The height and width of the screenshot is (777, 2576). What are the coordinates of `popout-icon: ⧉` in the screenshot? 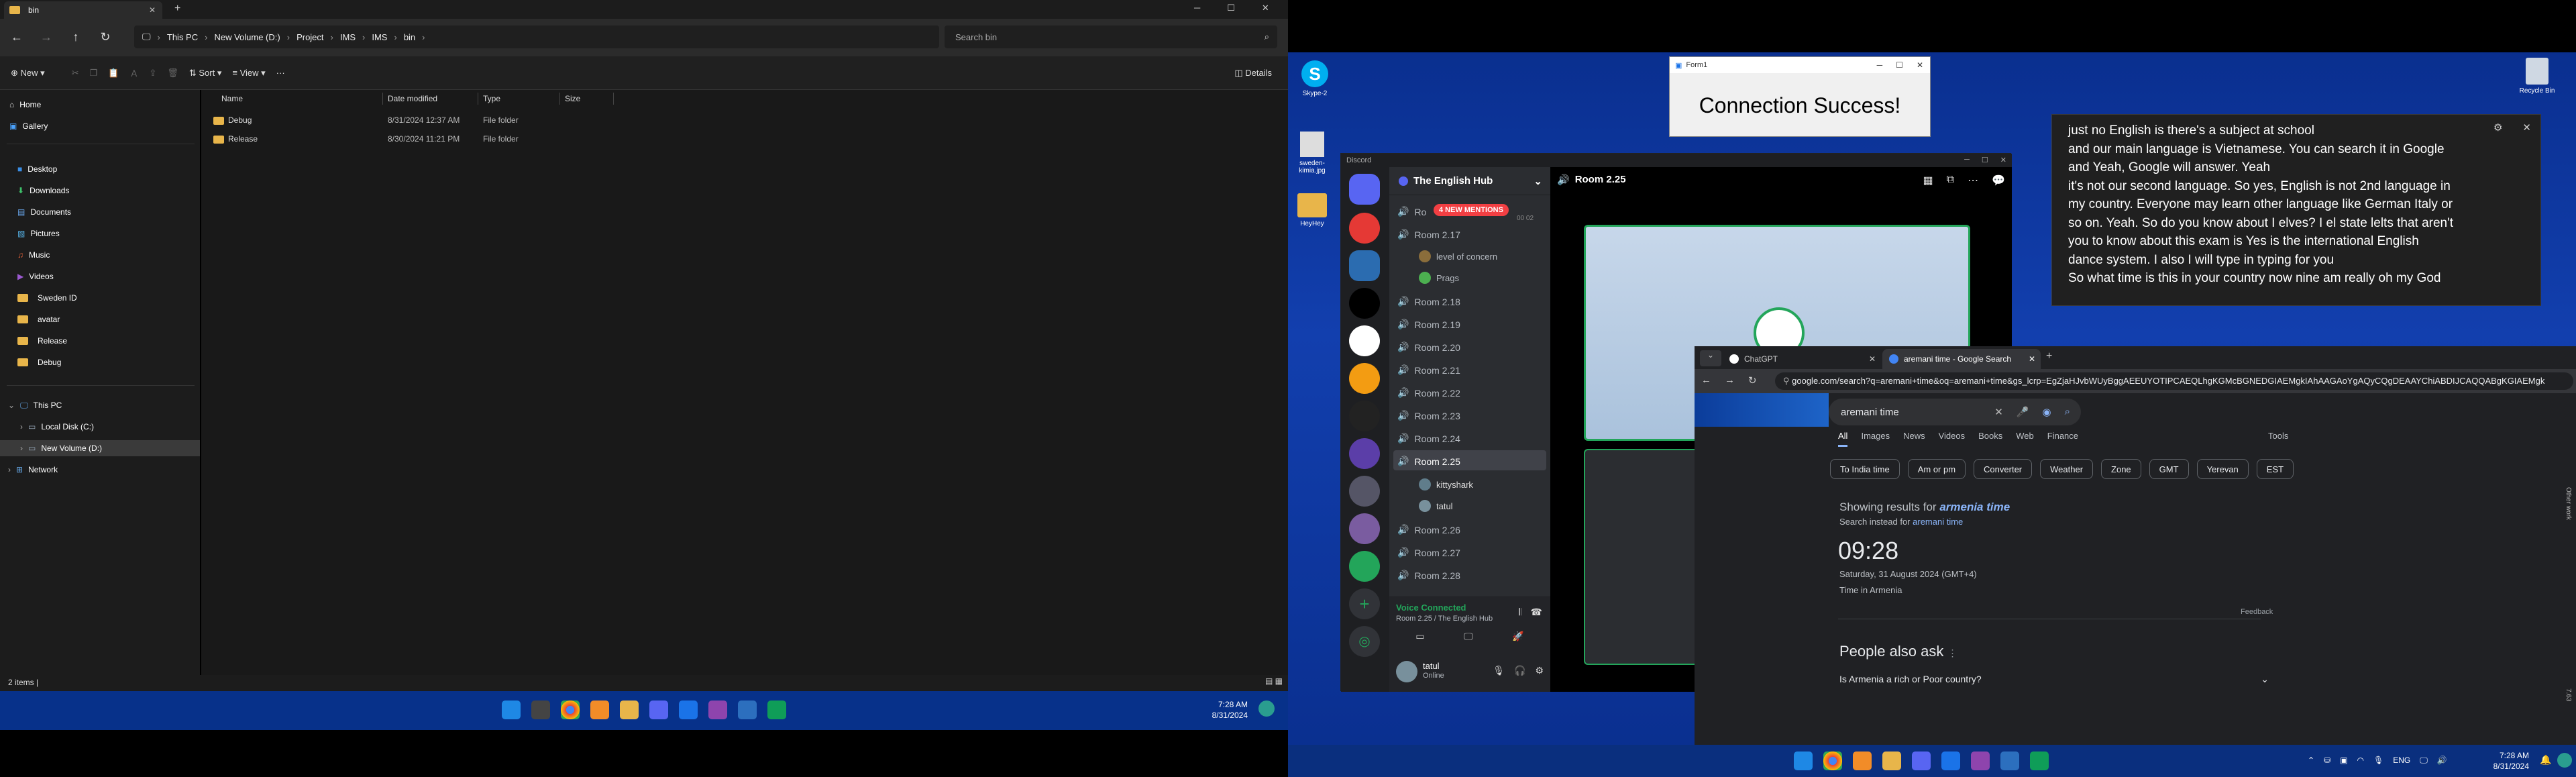 It's located at (1950, 181).